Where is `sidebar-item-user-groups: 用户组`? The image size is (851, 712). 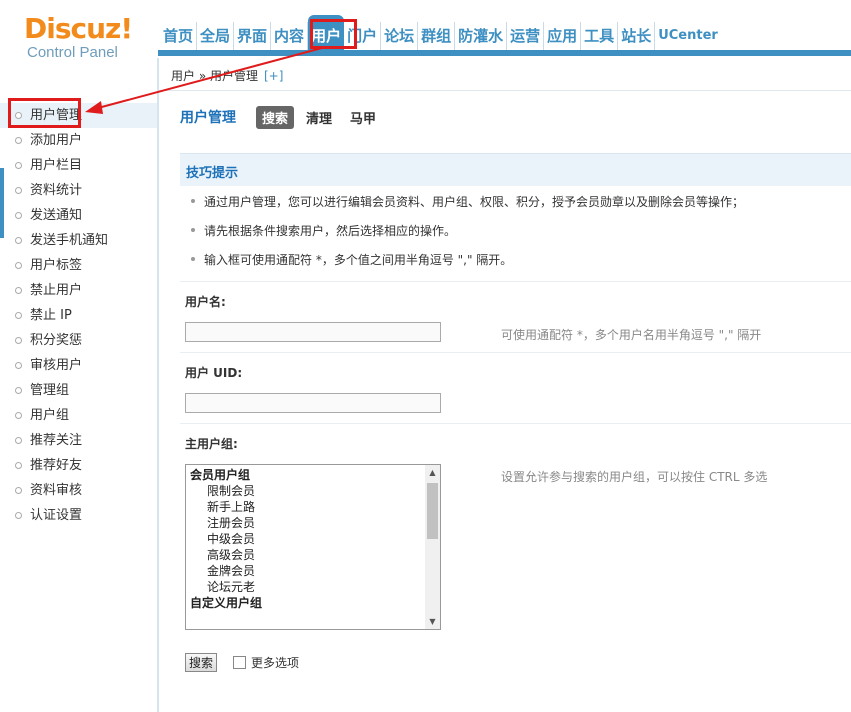 sidebar-item-user-groups: 用户组 is located at coordinates (78, 415).